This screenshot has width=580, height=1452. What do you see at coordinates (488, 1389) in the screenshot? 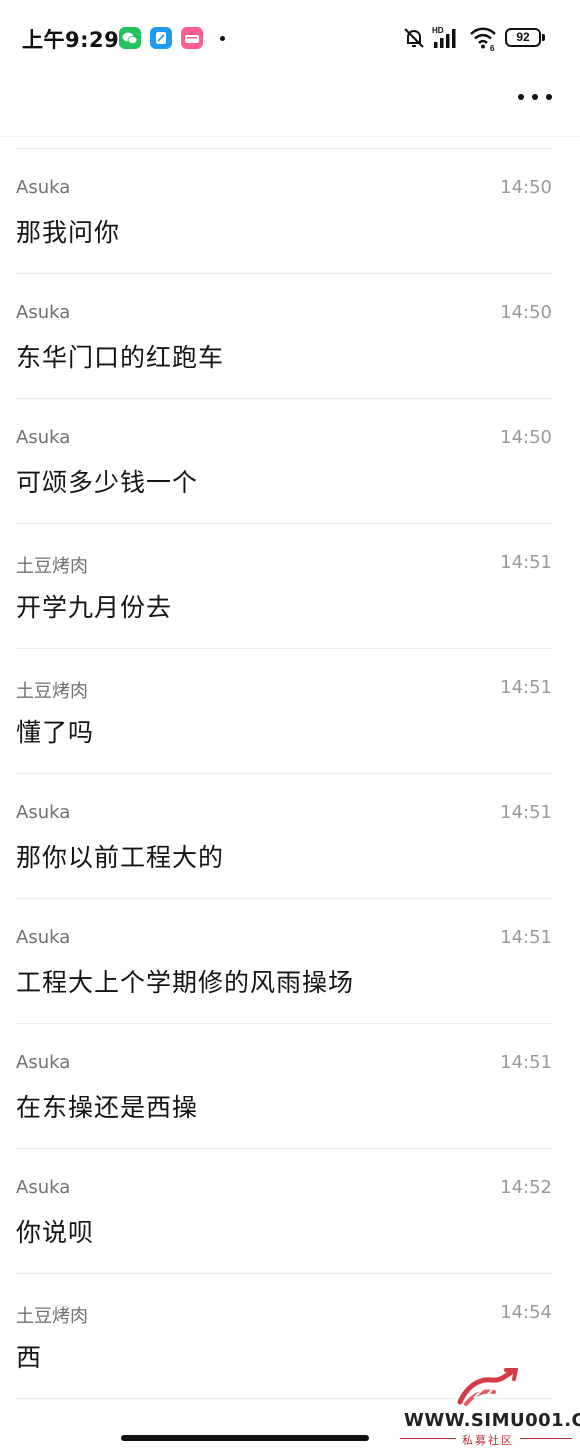
I see `watermark-logo-icon` at bounding box center [488, 1389].